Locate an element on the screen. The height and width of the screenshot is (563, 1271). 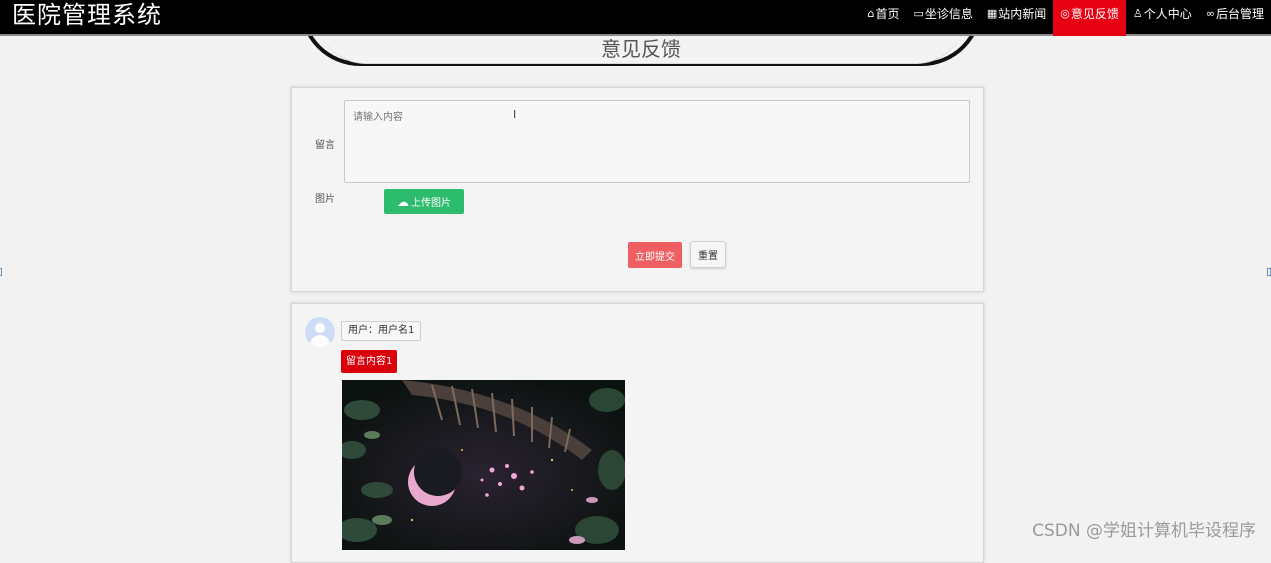
main-nav: ⌂ 首页 ▭ 坐诊信息 ▦ 站内新闻 ◎ 意见反馈 ♙ 个人中心 ∞ 后台管理 is located at coordinates (1065, 18).